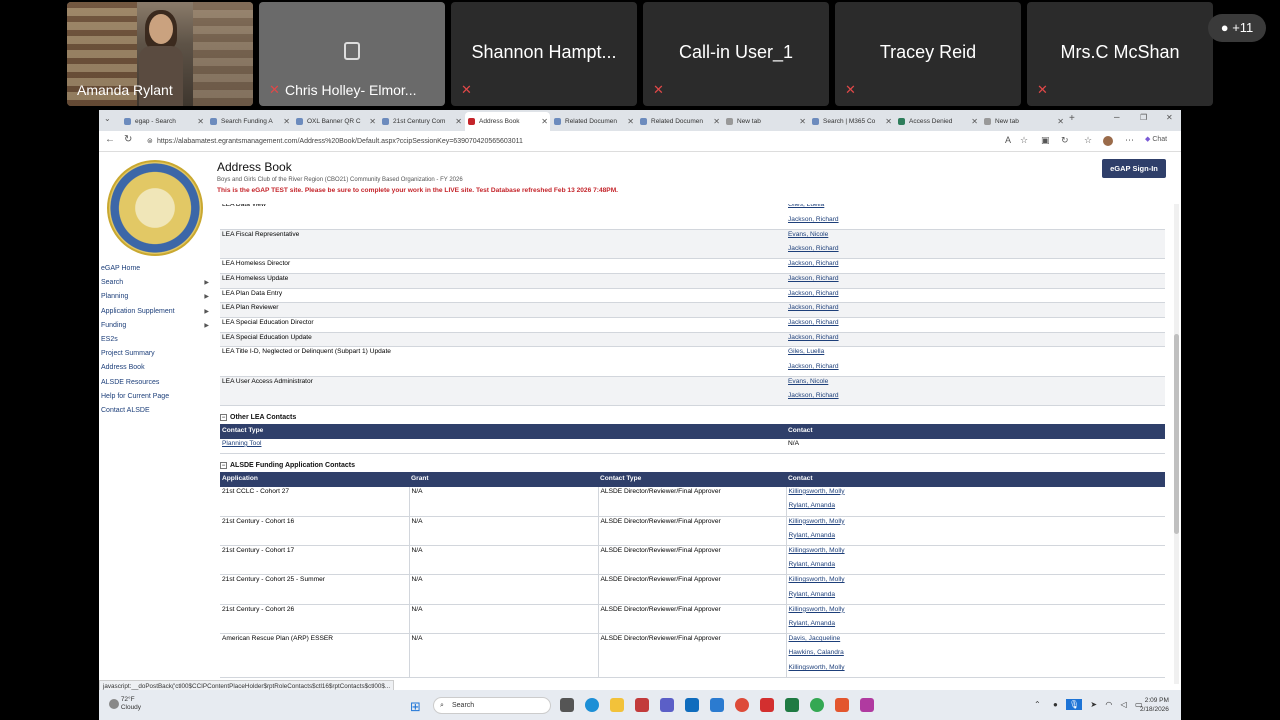 The width and height of the screenshot is (1280, 720). What do you see at coordinates (593, 121) in the screenshot?
I see `browser-tab: Related Documen ✕` at bounding box center [593, 121].